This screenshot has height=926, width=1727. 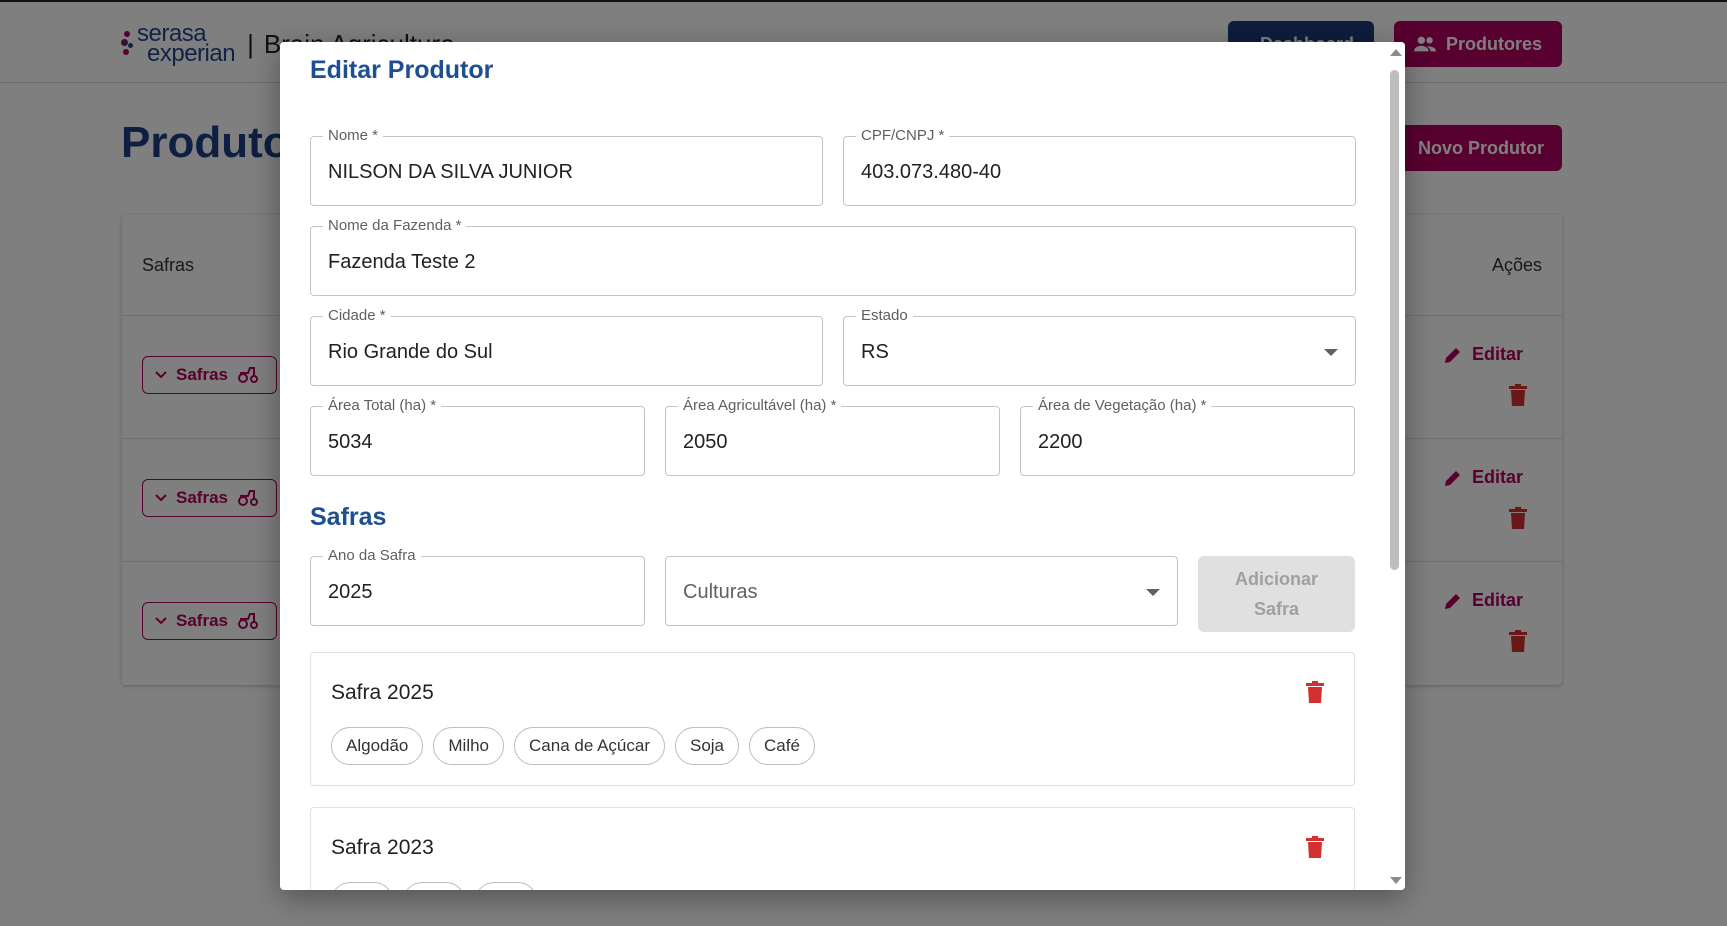 I want to click on nome-label: Nome *, so click(x=353, y=136).